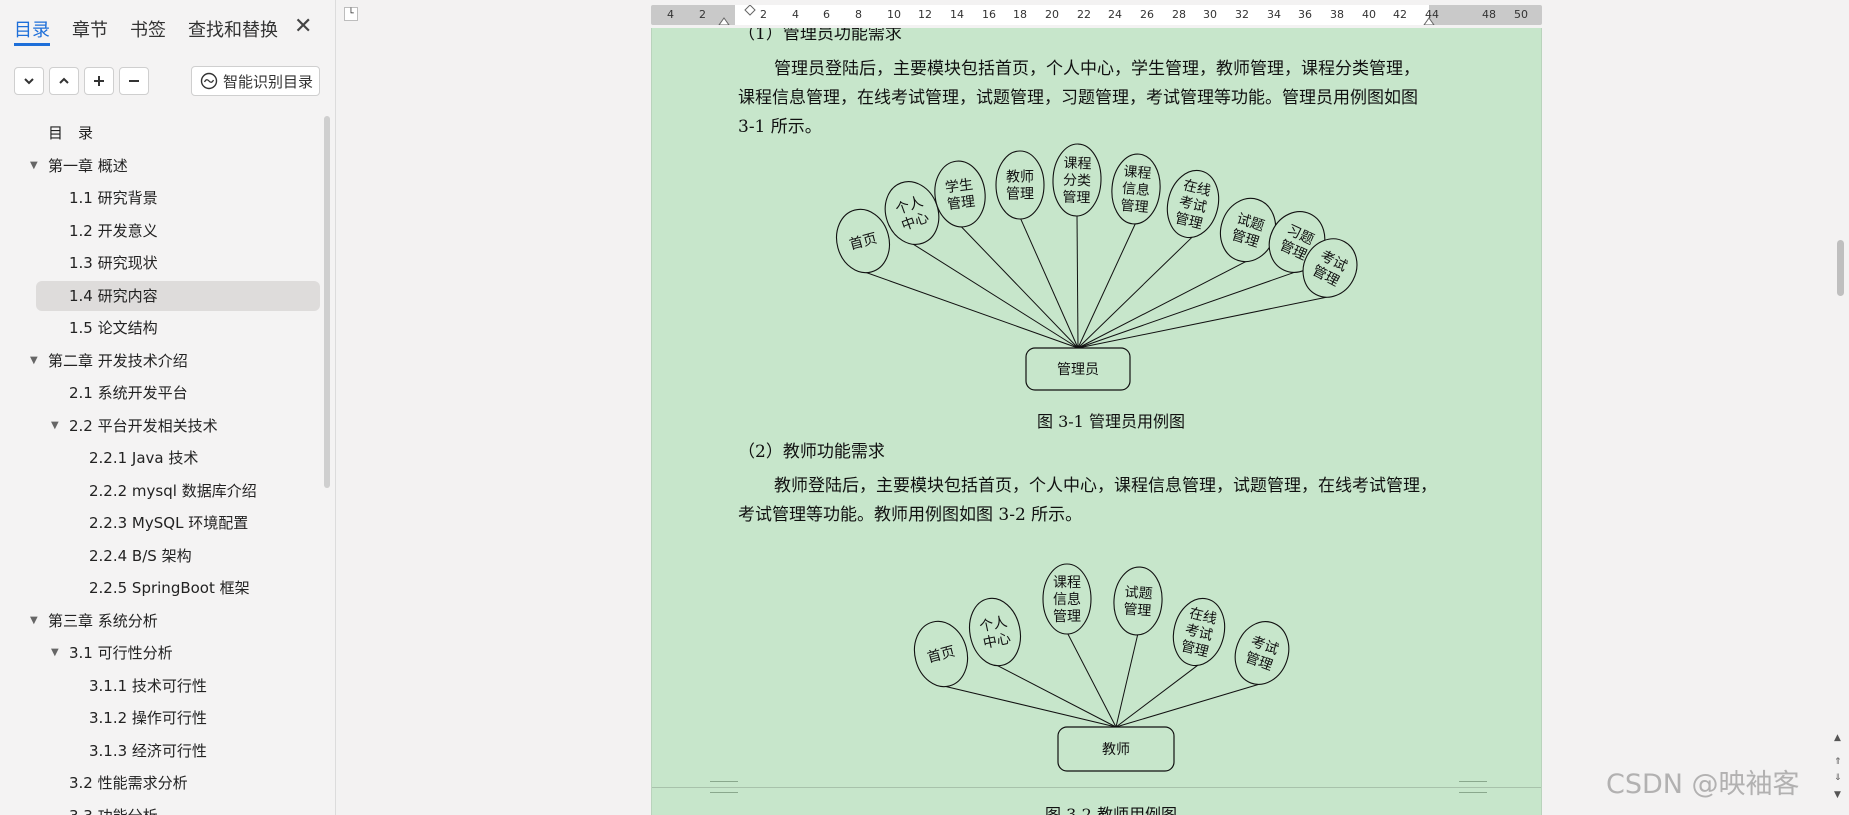 The height and width of the screenshot is (815, 1849). Describe the element at coordinates (959, 186) in the screenshot. I see `use-case-label: 学生` at that location.